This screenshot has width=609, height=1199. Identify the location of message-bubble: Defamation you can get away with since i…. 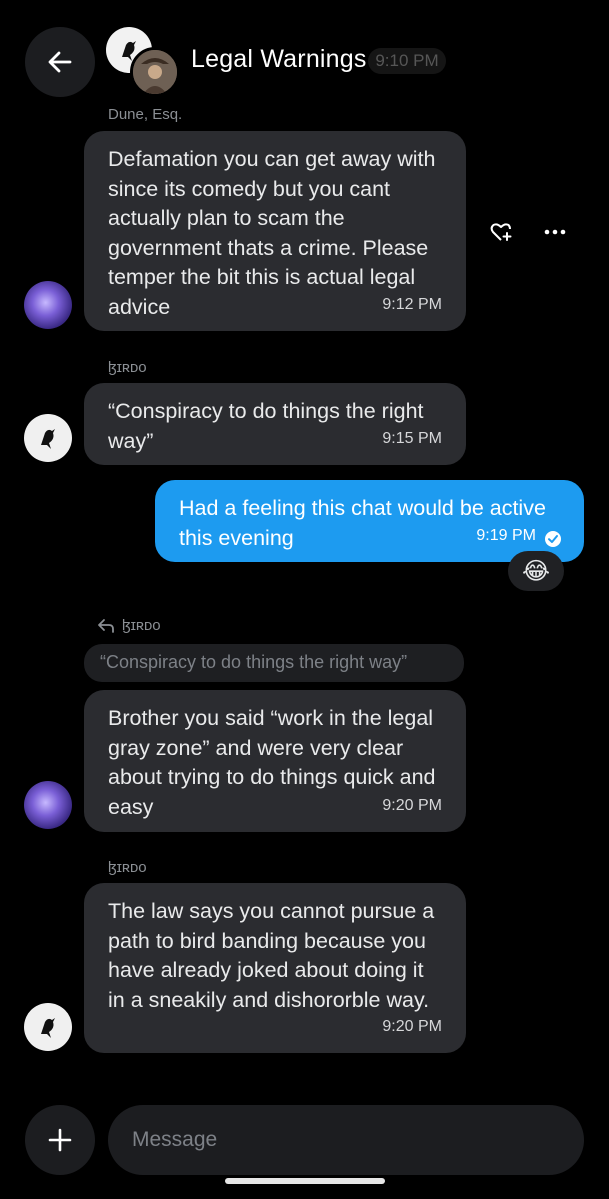
(275, 231).